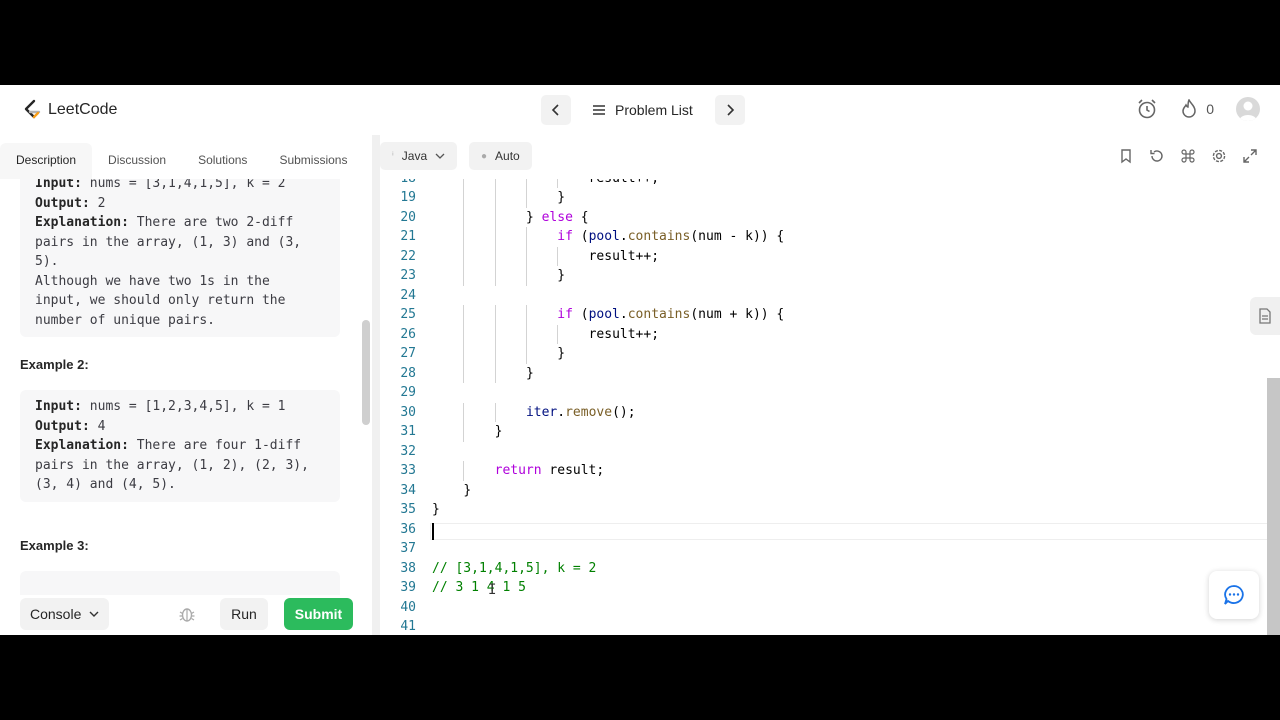 The width and height of the screenshot is (1280, 720). Describe the element at coordinates (1265, 316) in the screenshot. I see `notes-side-tab` at that location.